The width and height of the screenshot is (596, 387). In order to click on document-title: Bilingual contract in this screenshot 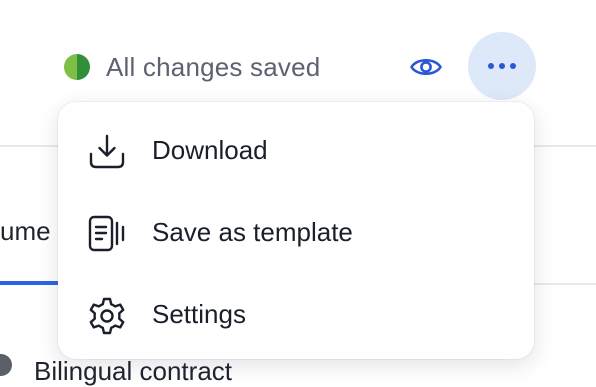, I will do `click(133, 371)`.